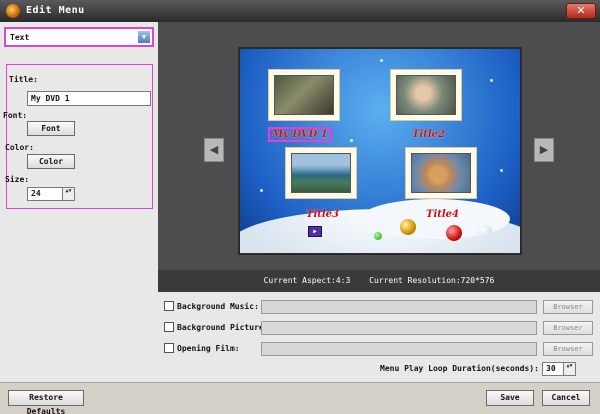  Describe the element at coordinates (46, 402) in the screenshot. I see `restore-defaults-button: Restore Defaults` at that location.